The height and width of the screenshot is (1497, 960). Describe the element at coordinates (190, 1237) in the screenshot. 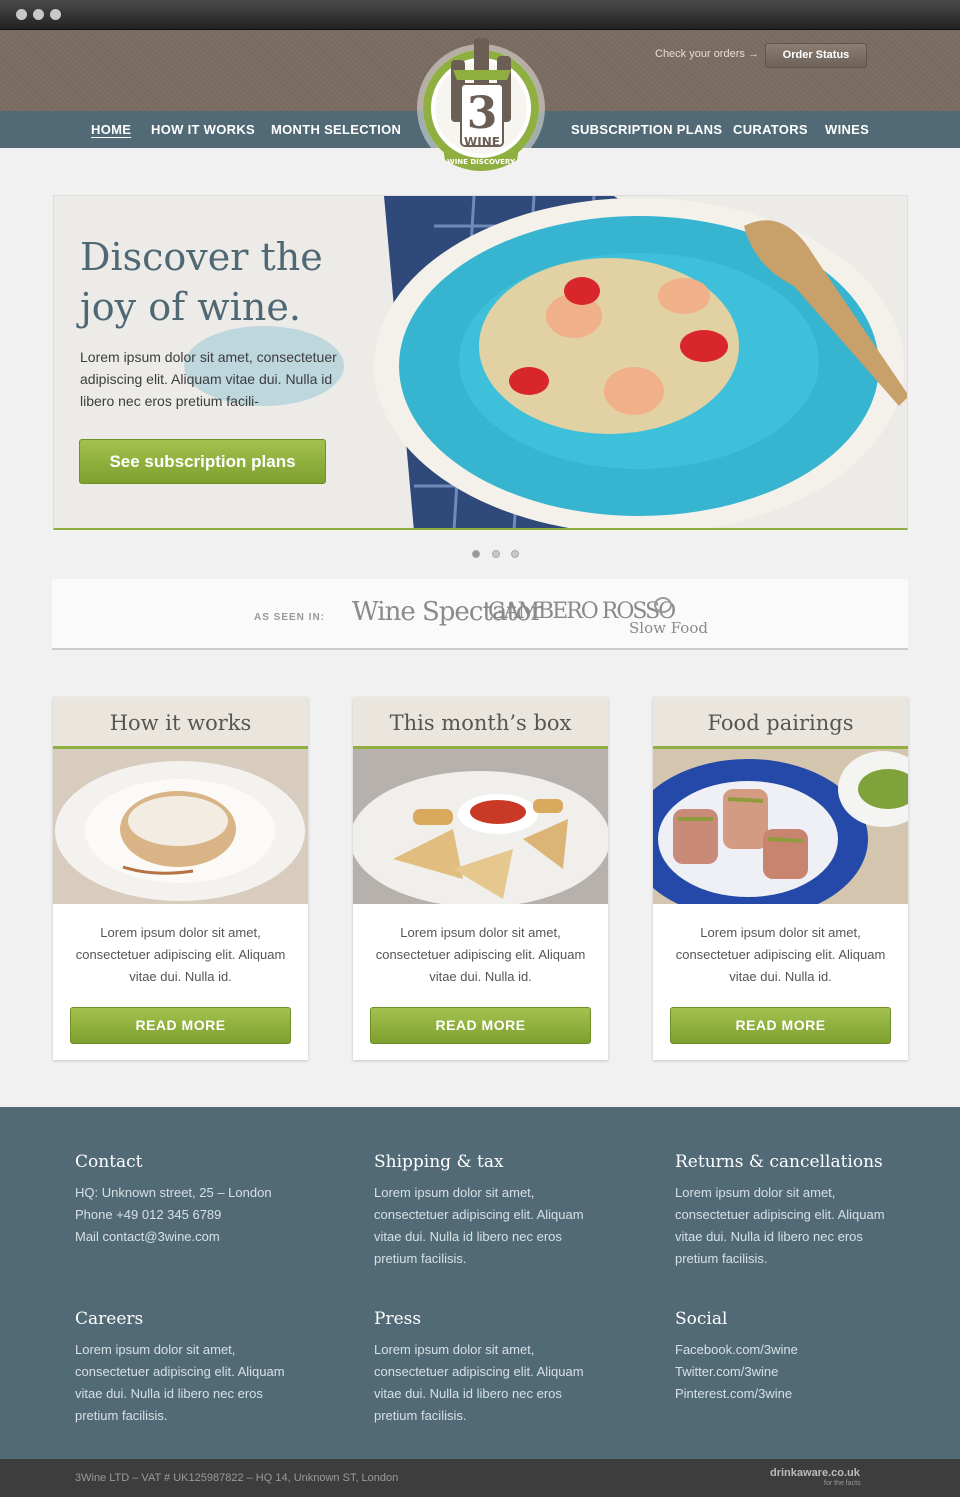

I see `contact-mail: Mail contact@3wine.com` at that location.